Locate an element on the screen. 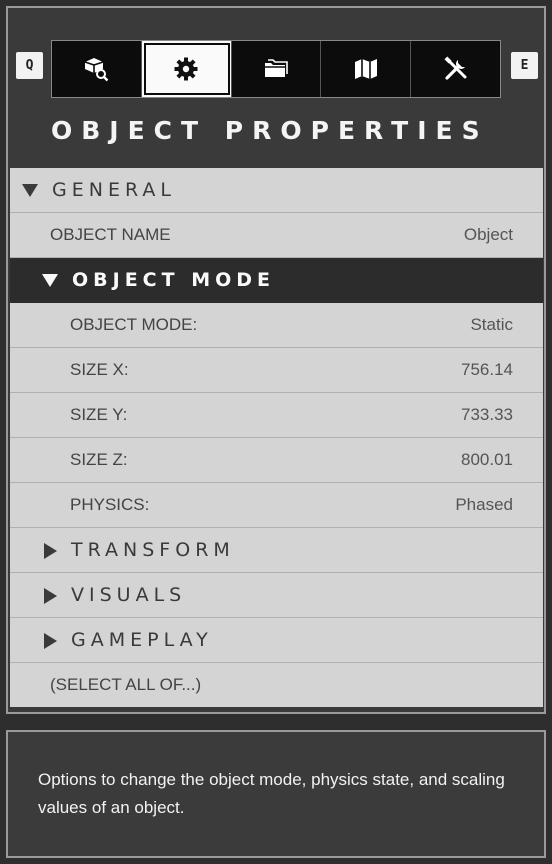 This screenshot has height=864, width=552. tab-object-browser is located at coordinates (97, 69).